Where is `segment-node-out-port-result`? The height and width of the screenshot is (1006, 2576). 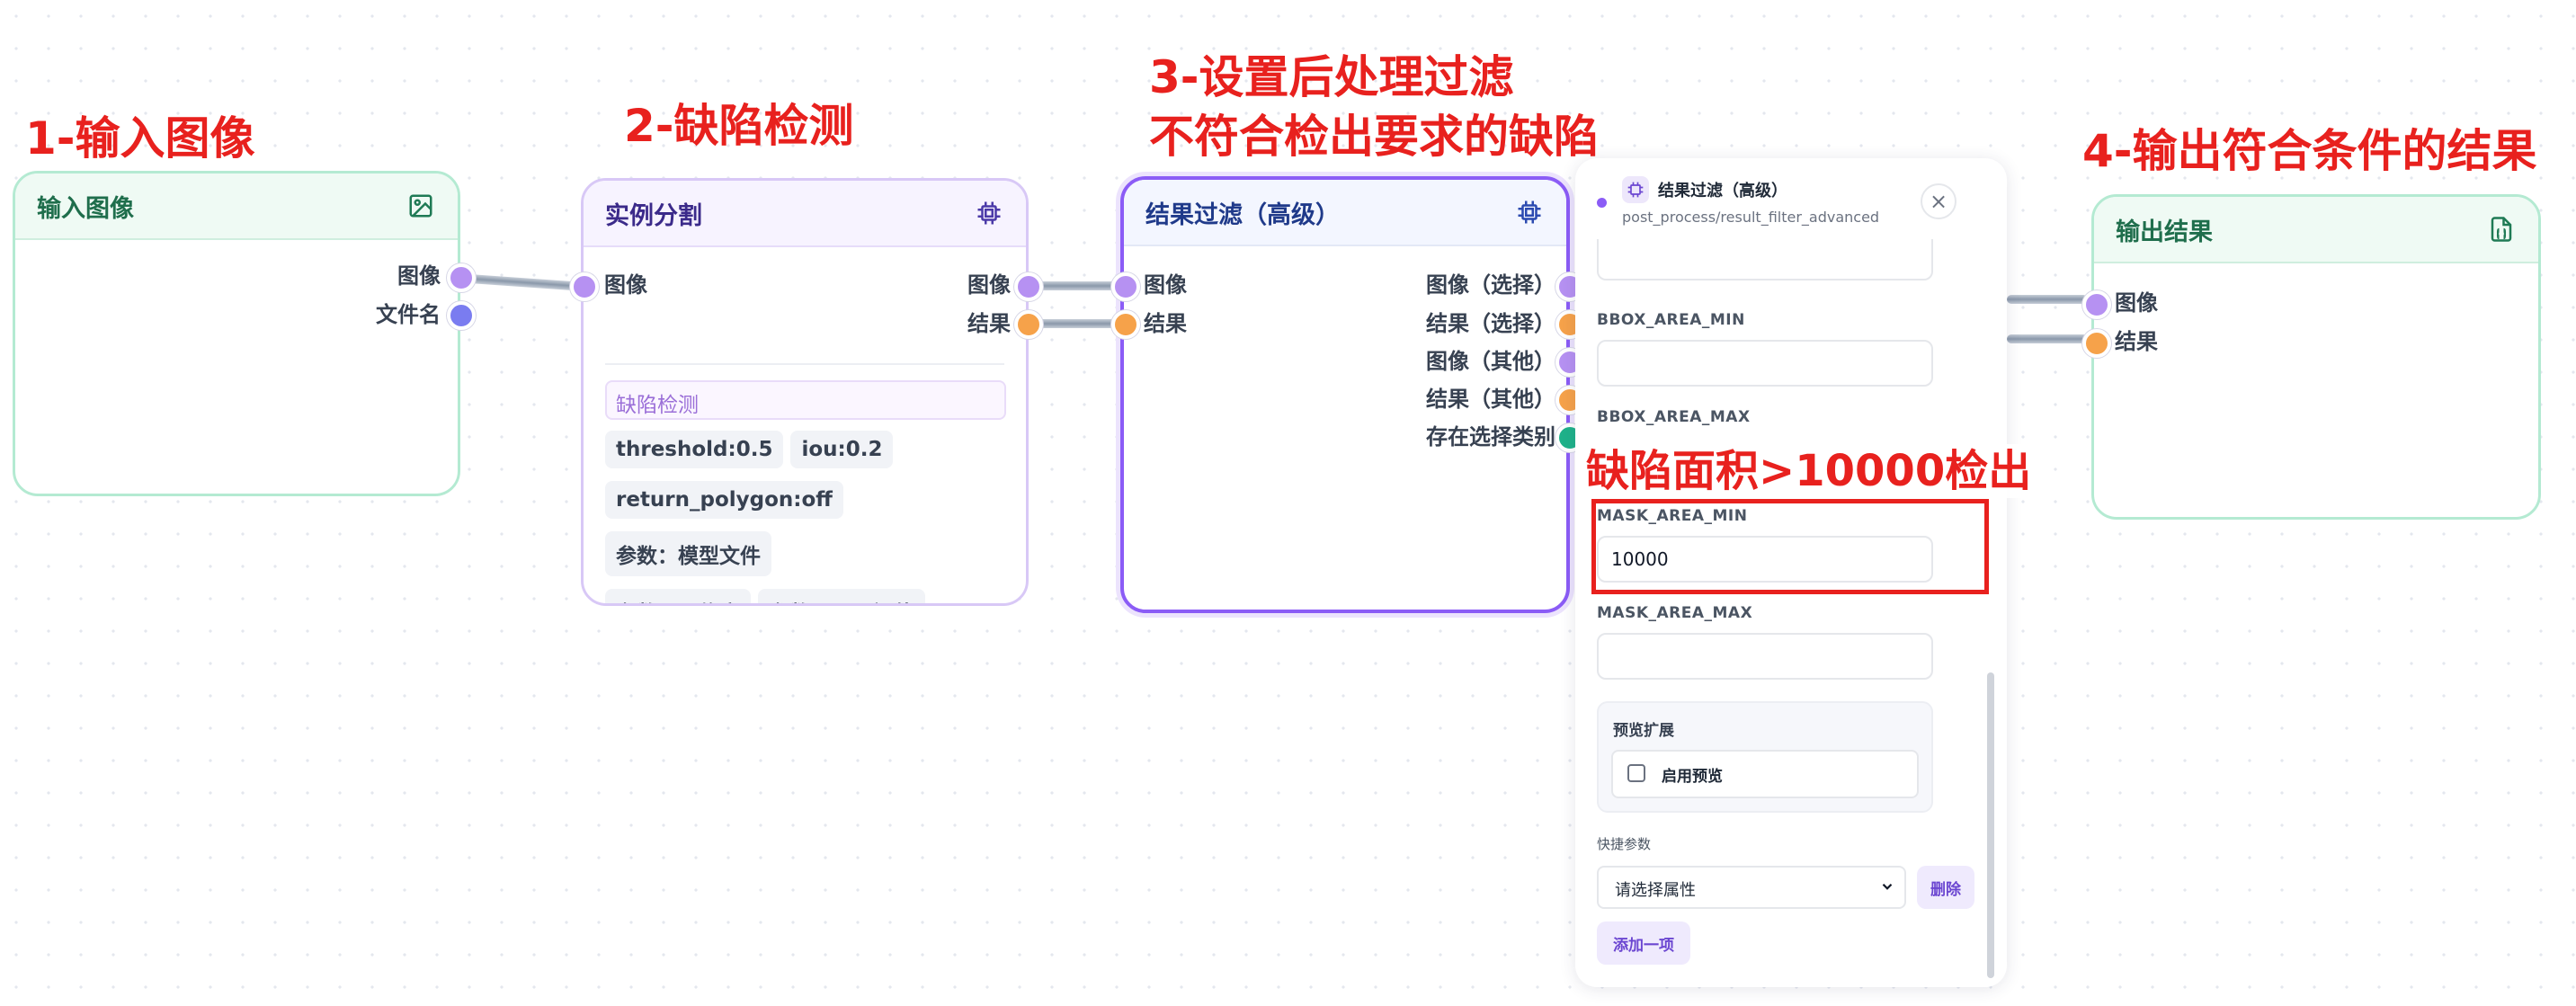 segment-node-out-port-result is located at coordinates (1028, 324).